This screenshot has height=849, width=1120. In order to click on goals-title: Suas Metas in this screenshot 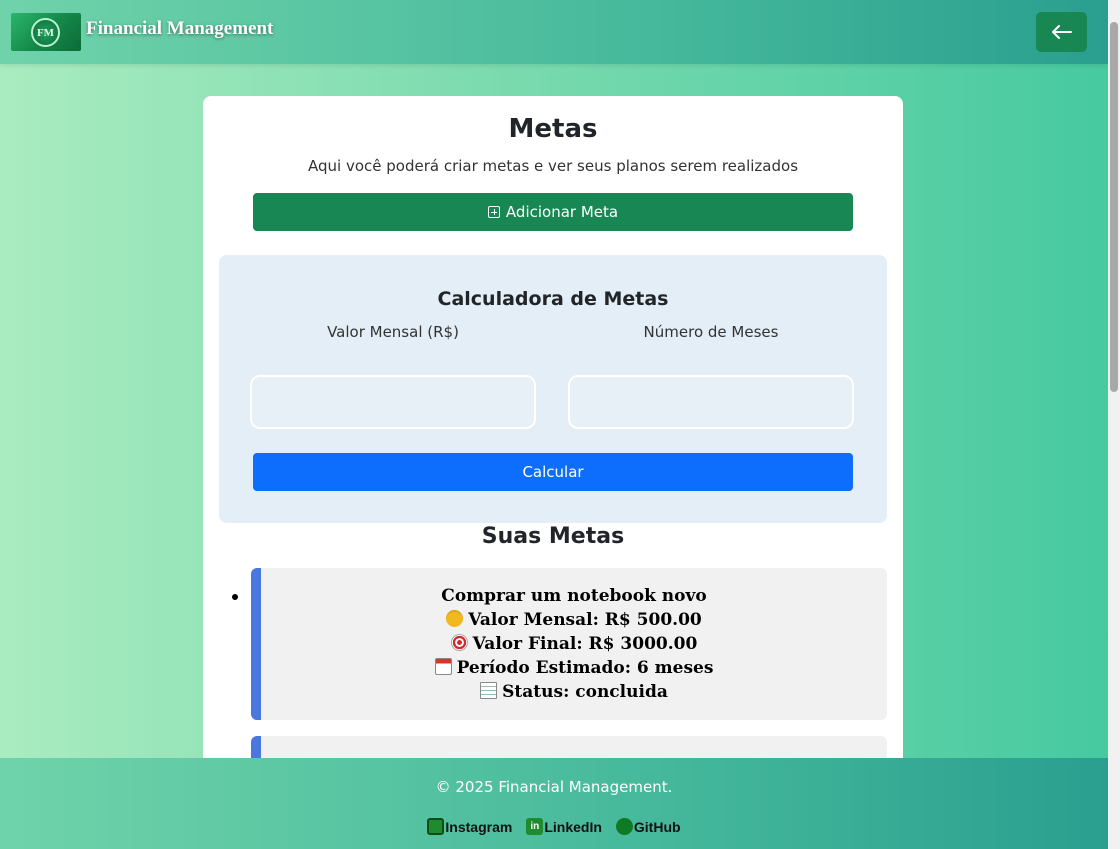, I will do `click(553, 536)`.